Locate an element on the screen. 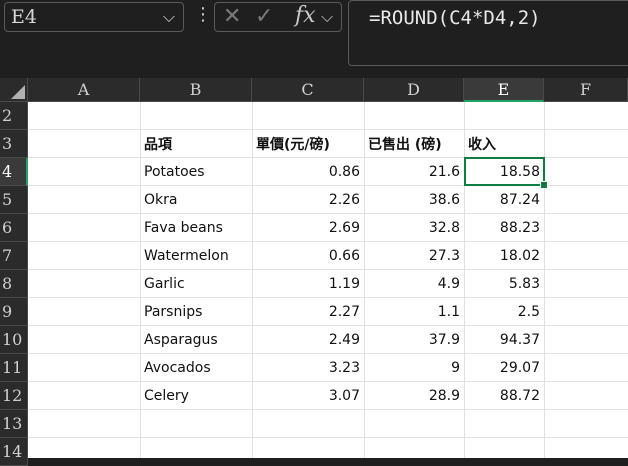 This screenshot has height=466, width=628. row-header-12: 12 is located at coordinates (14, 396).